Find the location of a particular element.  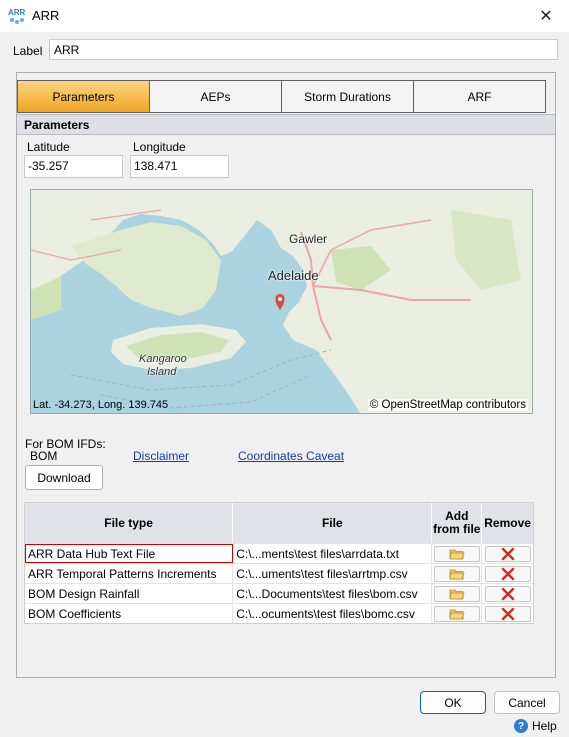

map-cursor-readout: Lat. -34.273, Long. 139.745 is located at coordinates (101, 405).